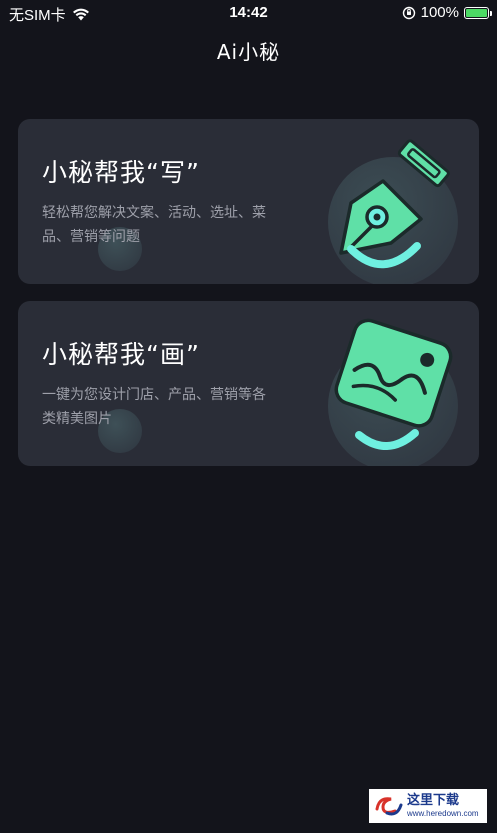 This screenshot has height=833, width=497. What do you see at coordinates (389, 806) in the screenshot?
I see `watermark-swirl-icon` at bounding box center [389, 806].